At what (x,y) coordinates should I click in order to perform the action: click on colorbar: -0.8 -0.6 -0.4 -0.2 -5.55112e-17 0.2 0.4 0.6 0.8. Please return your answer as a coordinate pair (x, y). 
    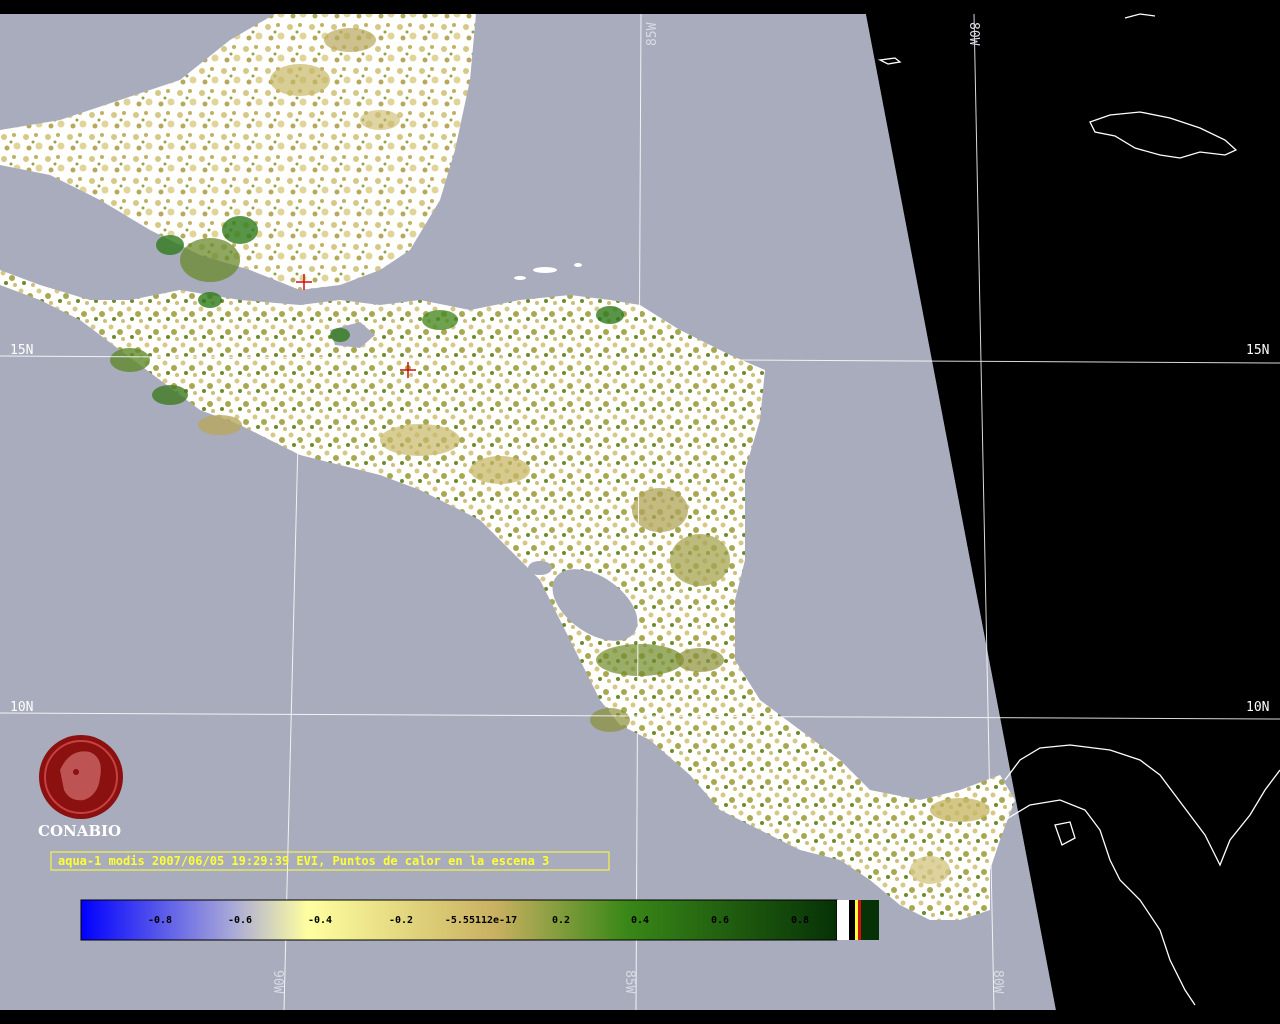
    Looking at the image, I should click on (479, 920).